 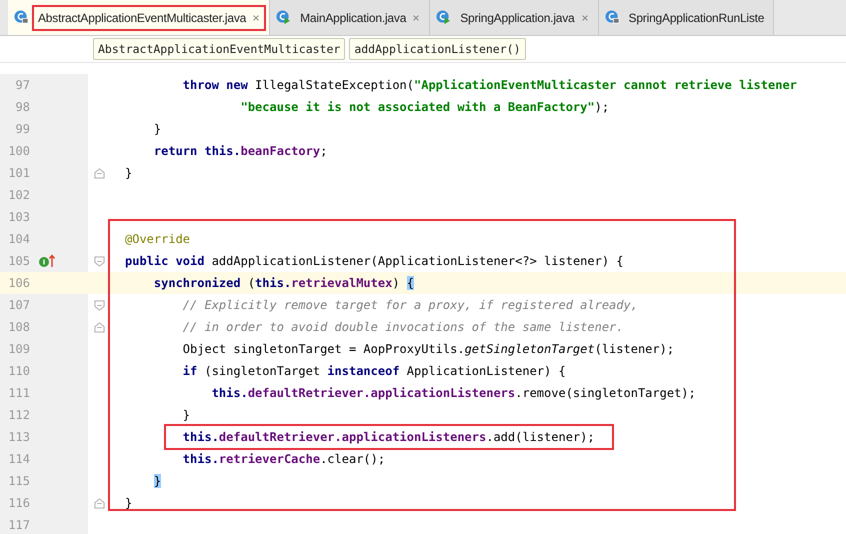 I want to click on editor-tab: SpringApplication.java, so click(x=514, y=17).